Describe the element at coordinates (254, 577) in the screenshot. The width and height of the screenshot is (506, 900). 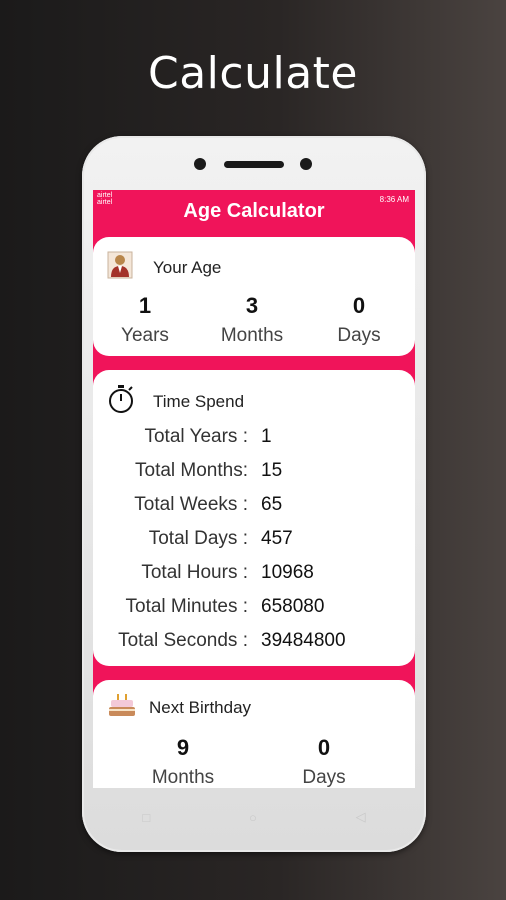
I see `total-hours-row: Total Hours : 10968` at that location.